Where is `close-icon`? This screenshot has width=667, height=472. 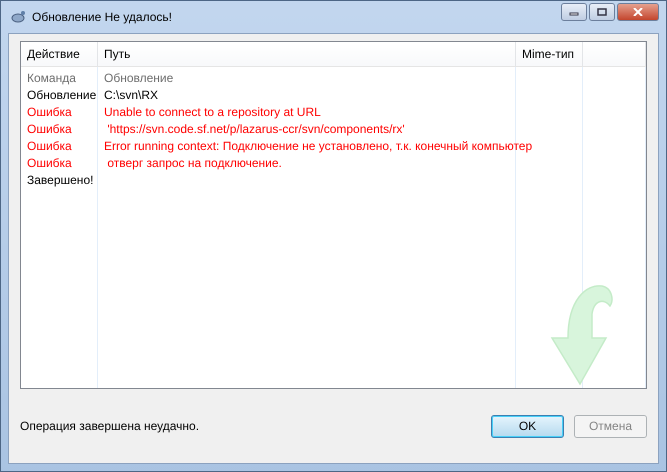 close-icon is located at coordinates (638, 12).